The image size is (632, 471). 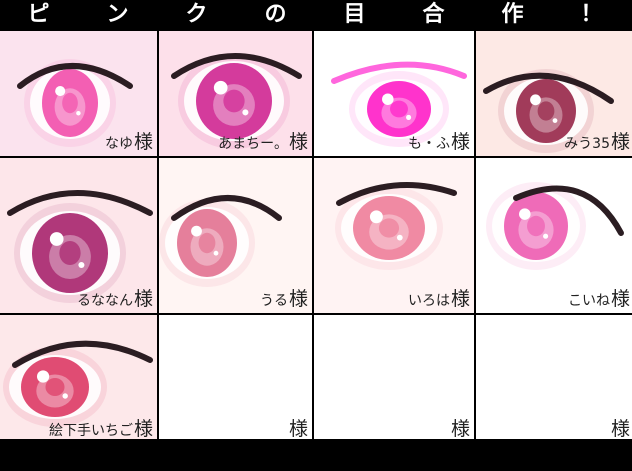 What do you see at coordinates (118, 14) in the screenshot?
I see `title-char: ン` at bounding box center [118, 14].